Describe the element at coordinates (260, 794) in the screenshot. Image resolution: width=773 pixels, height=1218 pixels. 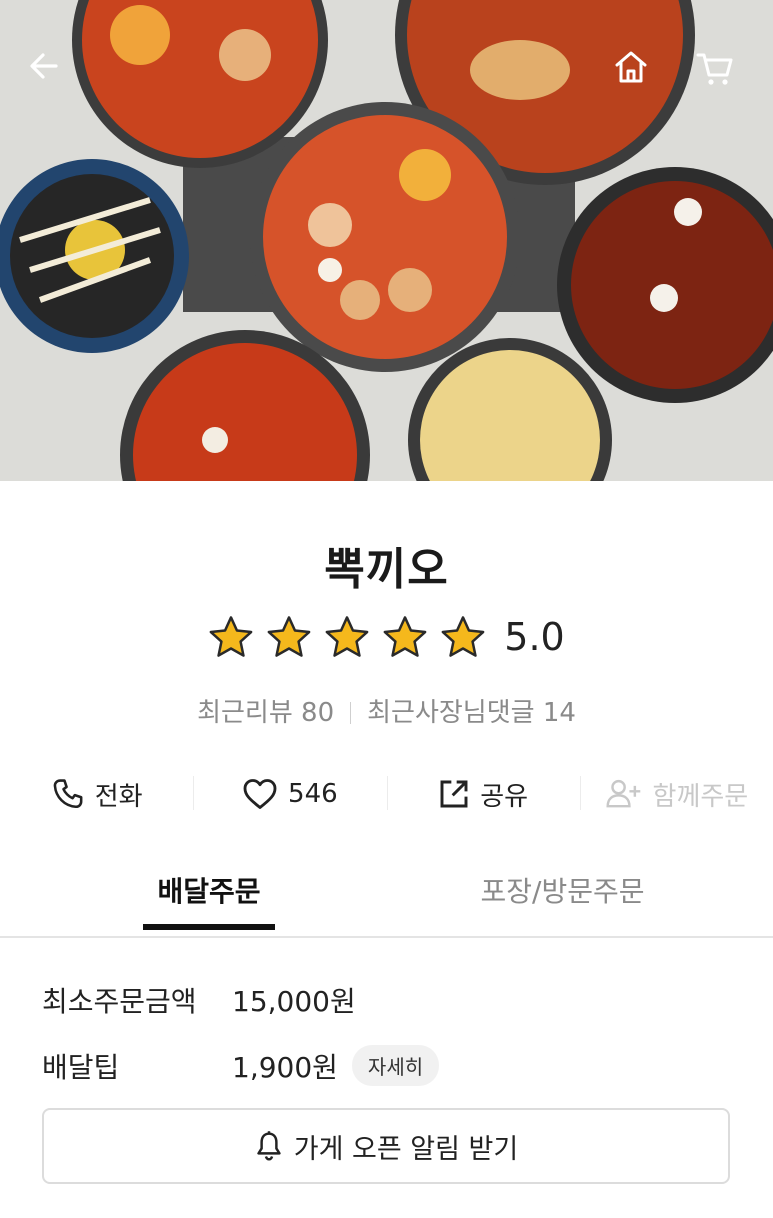
I see `heart-icon` at that location.